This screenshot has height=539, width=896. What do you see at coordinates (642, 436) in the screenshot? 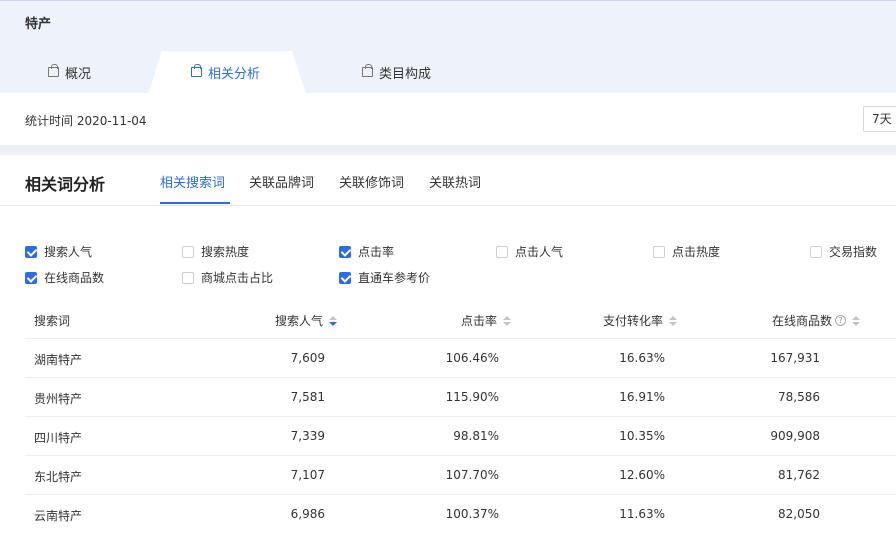
I see `cell-pay-conversion: 10.35%` at bounding box center [642, 436].